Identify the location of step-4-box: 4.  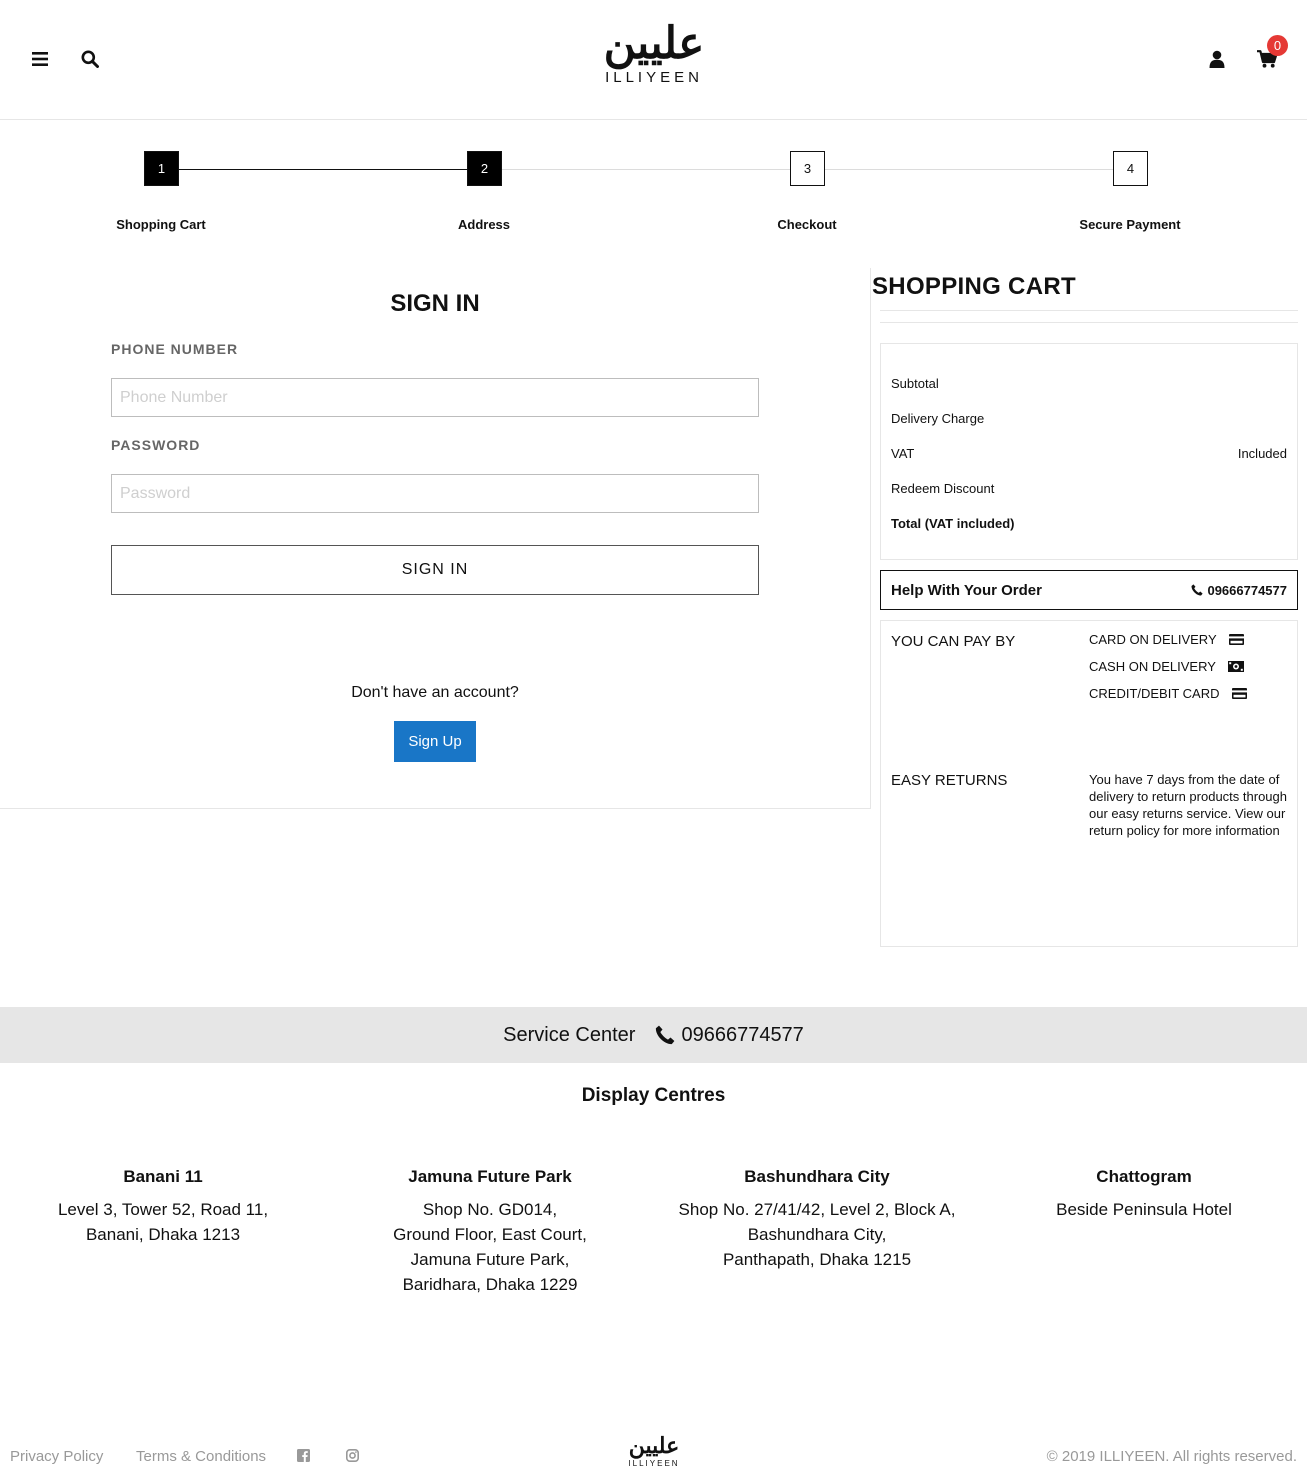
(1130, 168).